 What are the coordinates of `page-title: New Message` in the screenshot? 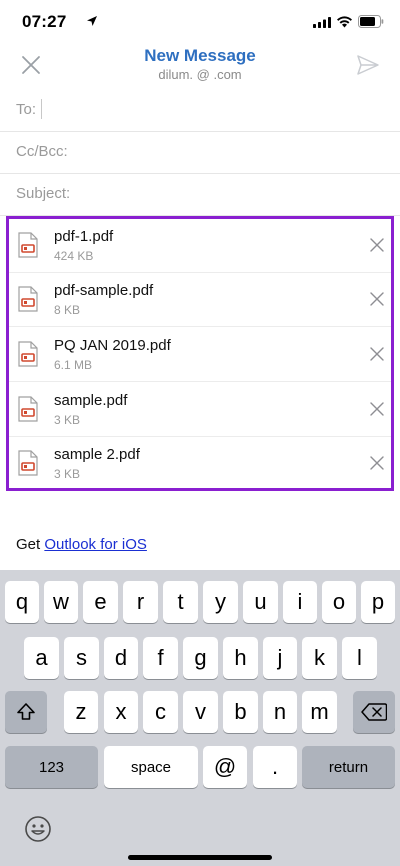 It's located at (200, 55).